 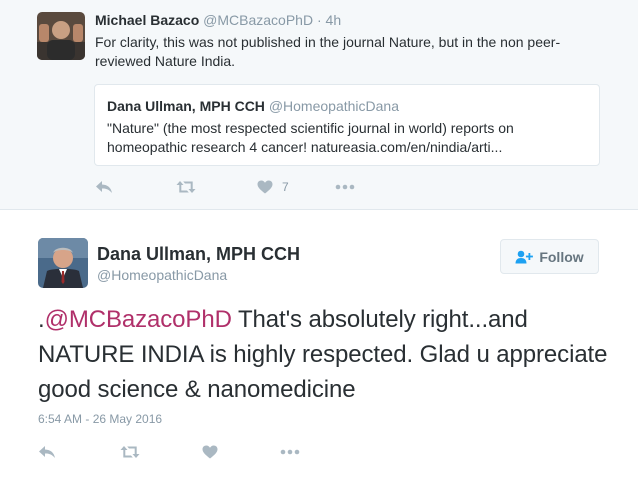 What do you see at coordinates (333, 106) in the screenshot?
I see `quoted-author-handle: @HomeopathicDana` at bounding box center [333, 106].